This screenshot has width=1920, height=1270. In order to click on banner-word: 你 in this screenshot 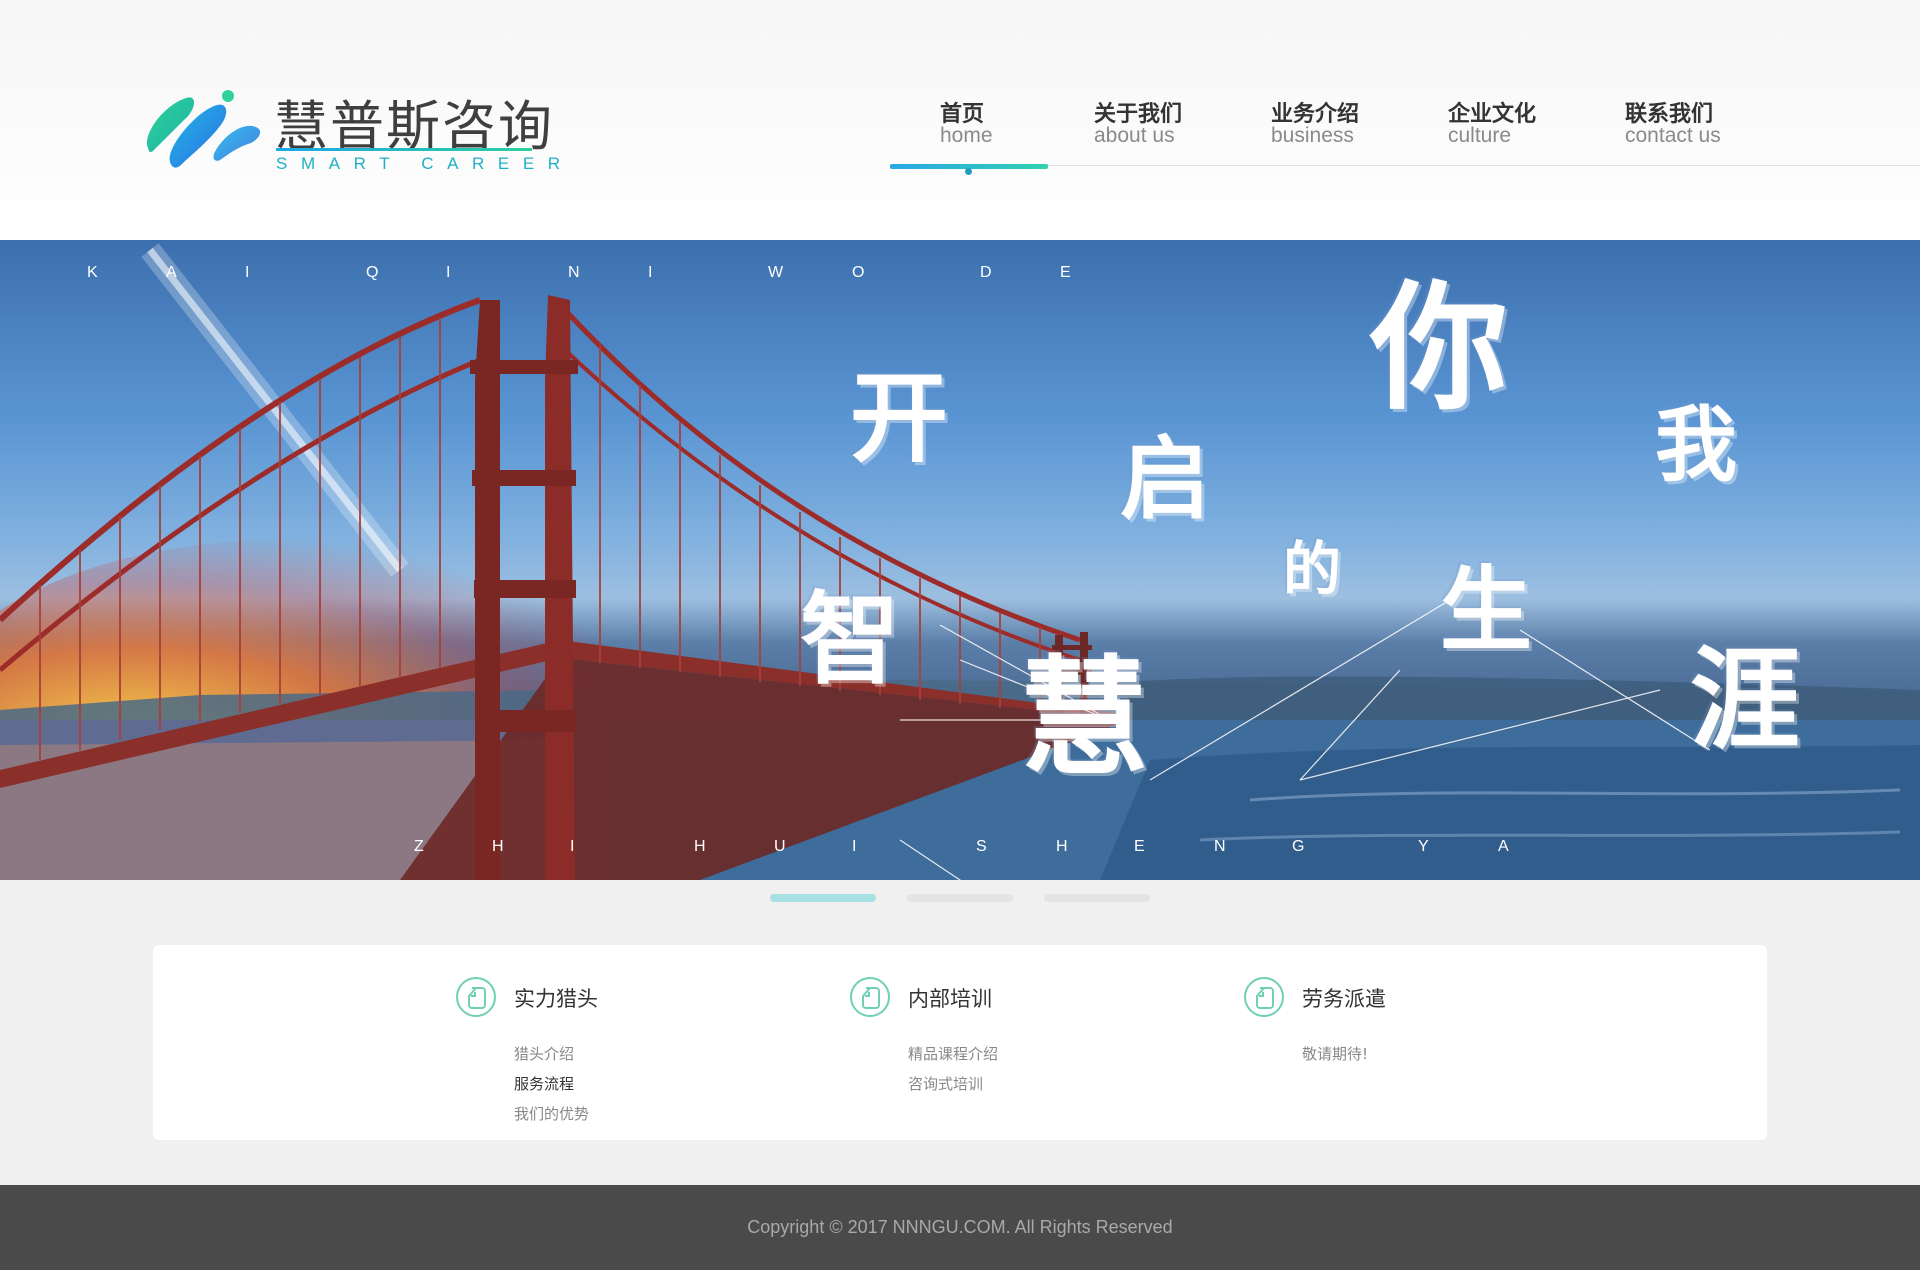, I will do `click(1439, 348)`.